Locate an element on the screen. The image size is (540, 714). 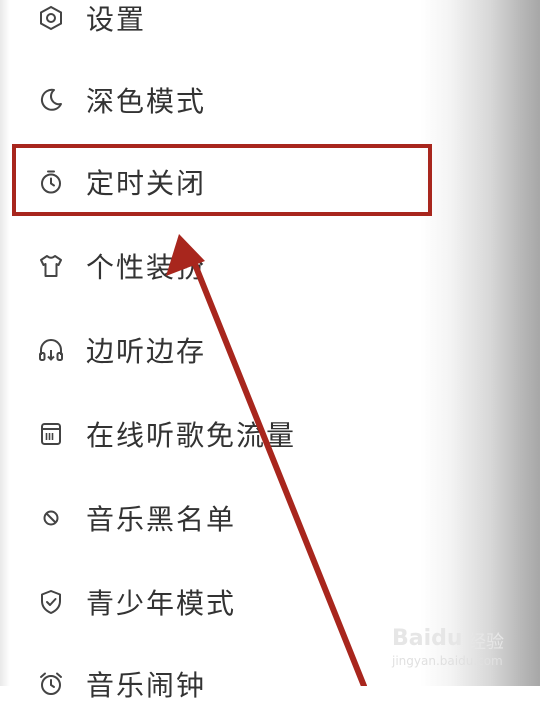
settings-hexagon-icon is located at coordinates (51, 18).